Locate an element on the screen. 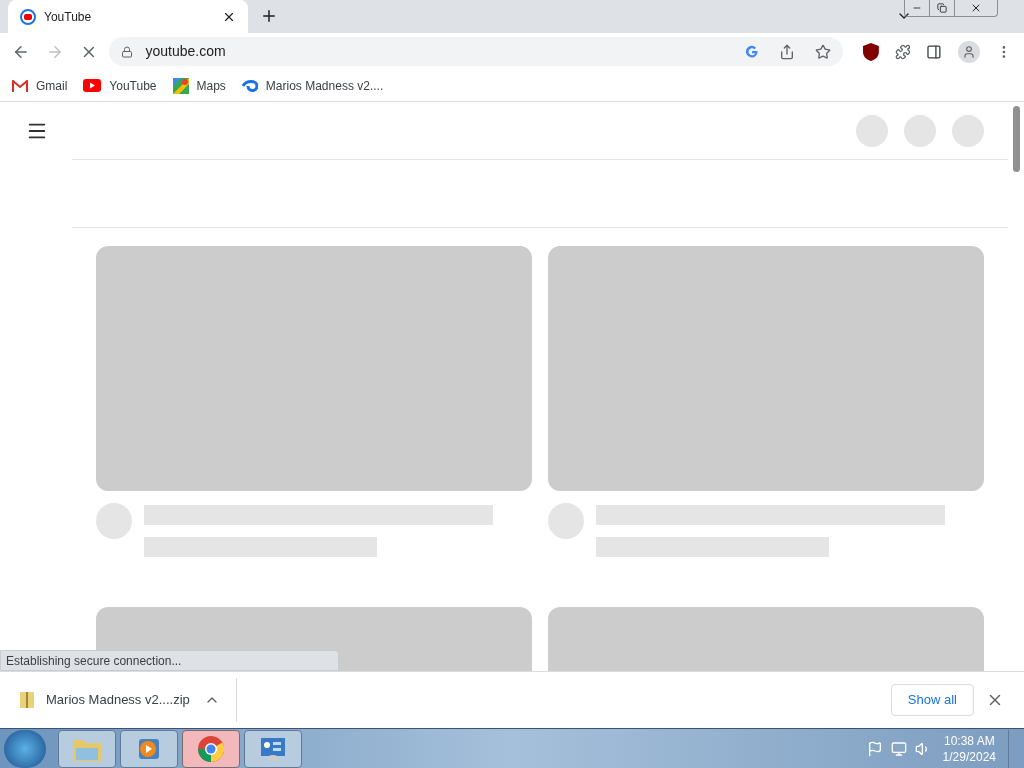 The width and height of the screenshot is (1024, 768). bookmark-link: YouTube is located at coordinates (120, 85).